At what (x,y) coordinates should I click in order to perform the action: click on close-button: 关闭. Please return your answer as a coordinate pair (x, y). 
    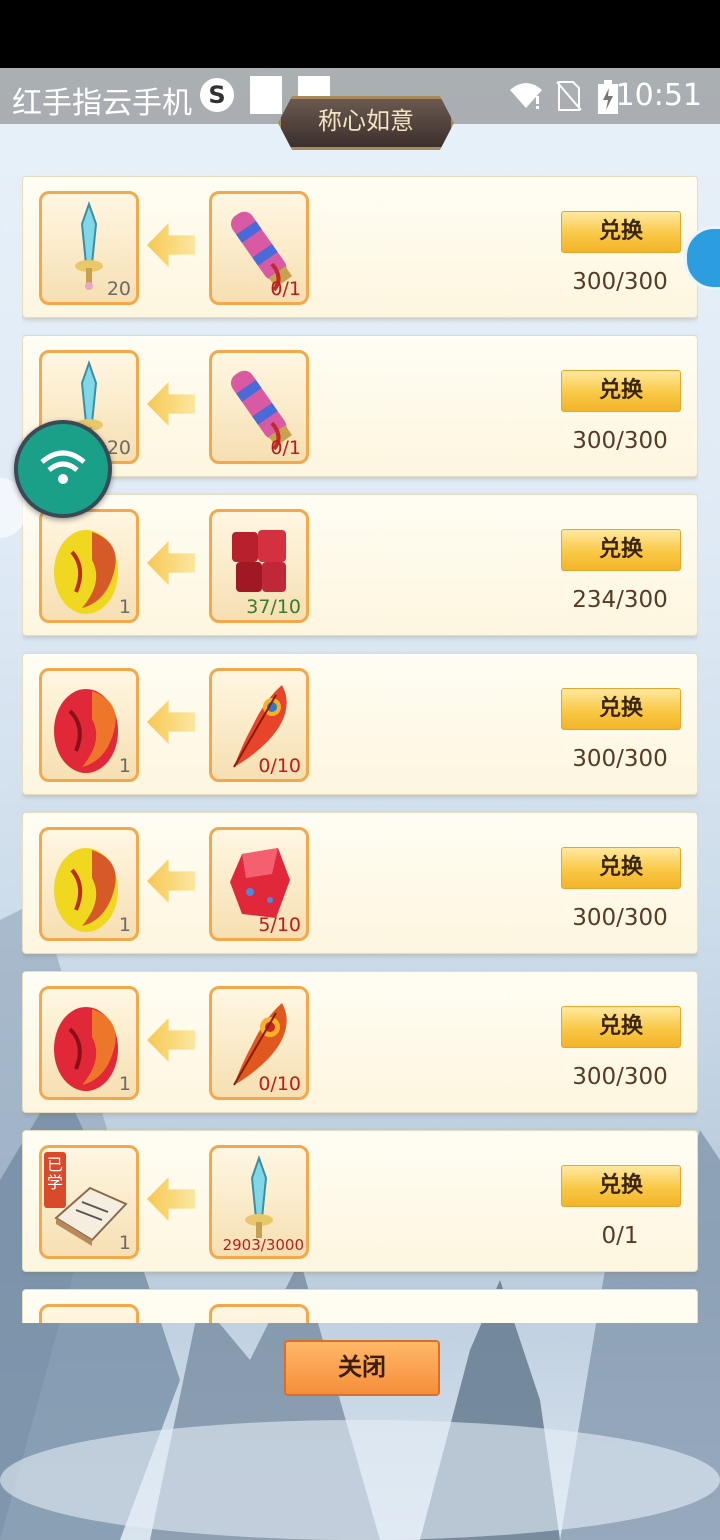
    Looking at the image, I should click on (362, 1368).